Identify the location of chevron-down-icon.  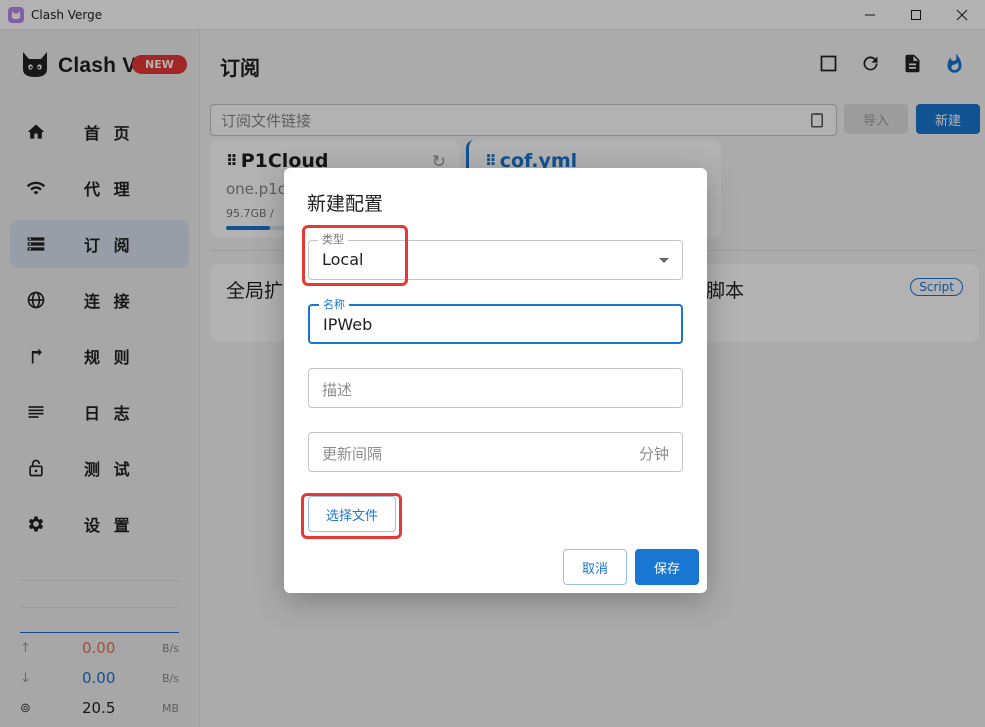
(664, 260).